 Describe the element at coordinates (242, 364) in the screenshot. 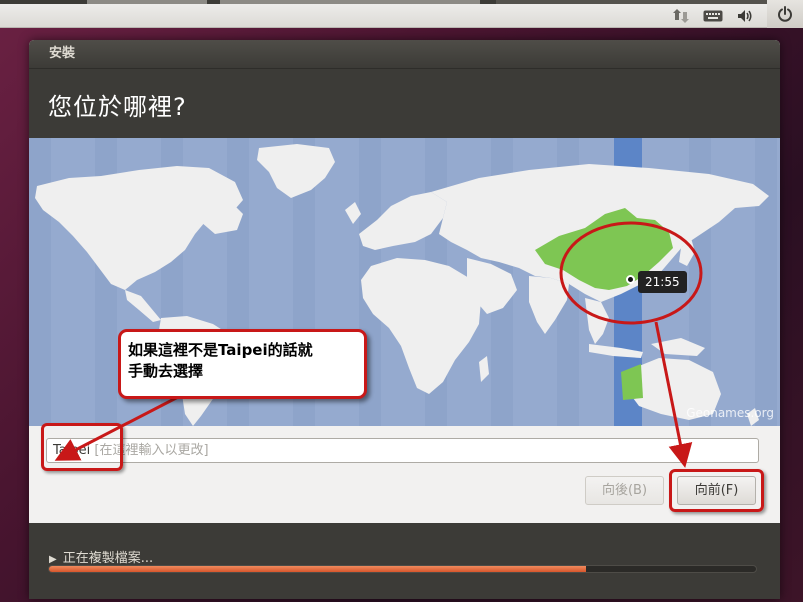

I see `annotation-callout: 如果這裡不是Taipei的話就 手動去選擇` at that location.